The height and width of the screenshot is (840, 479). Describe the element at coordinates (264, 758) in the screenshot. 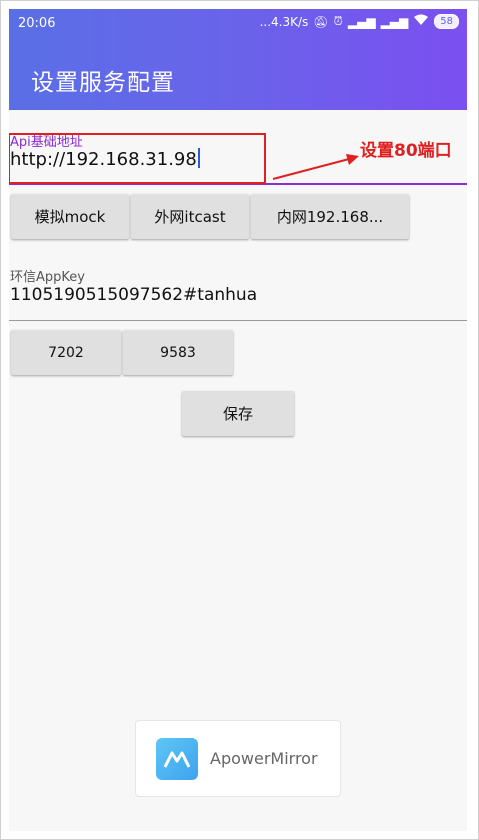

I see `watermark-text: ApowerMirror` at that location.